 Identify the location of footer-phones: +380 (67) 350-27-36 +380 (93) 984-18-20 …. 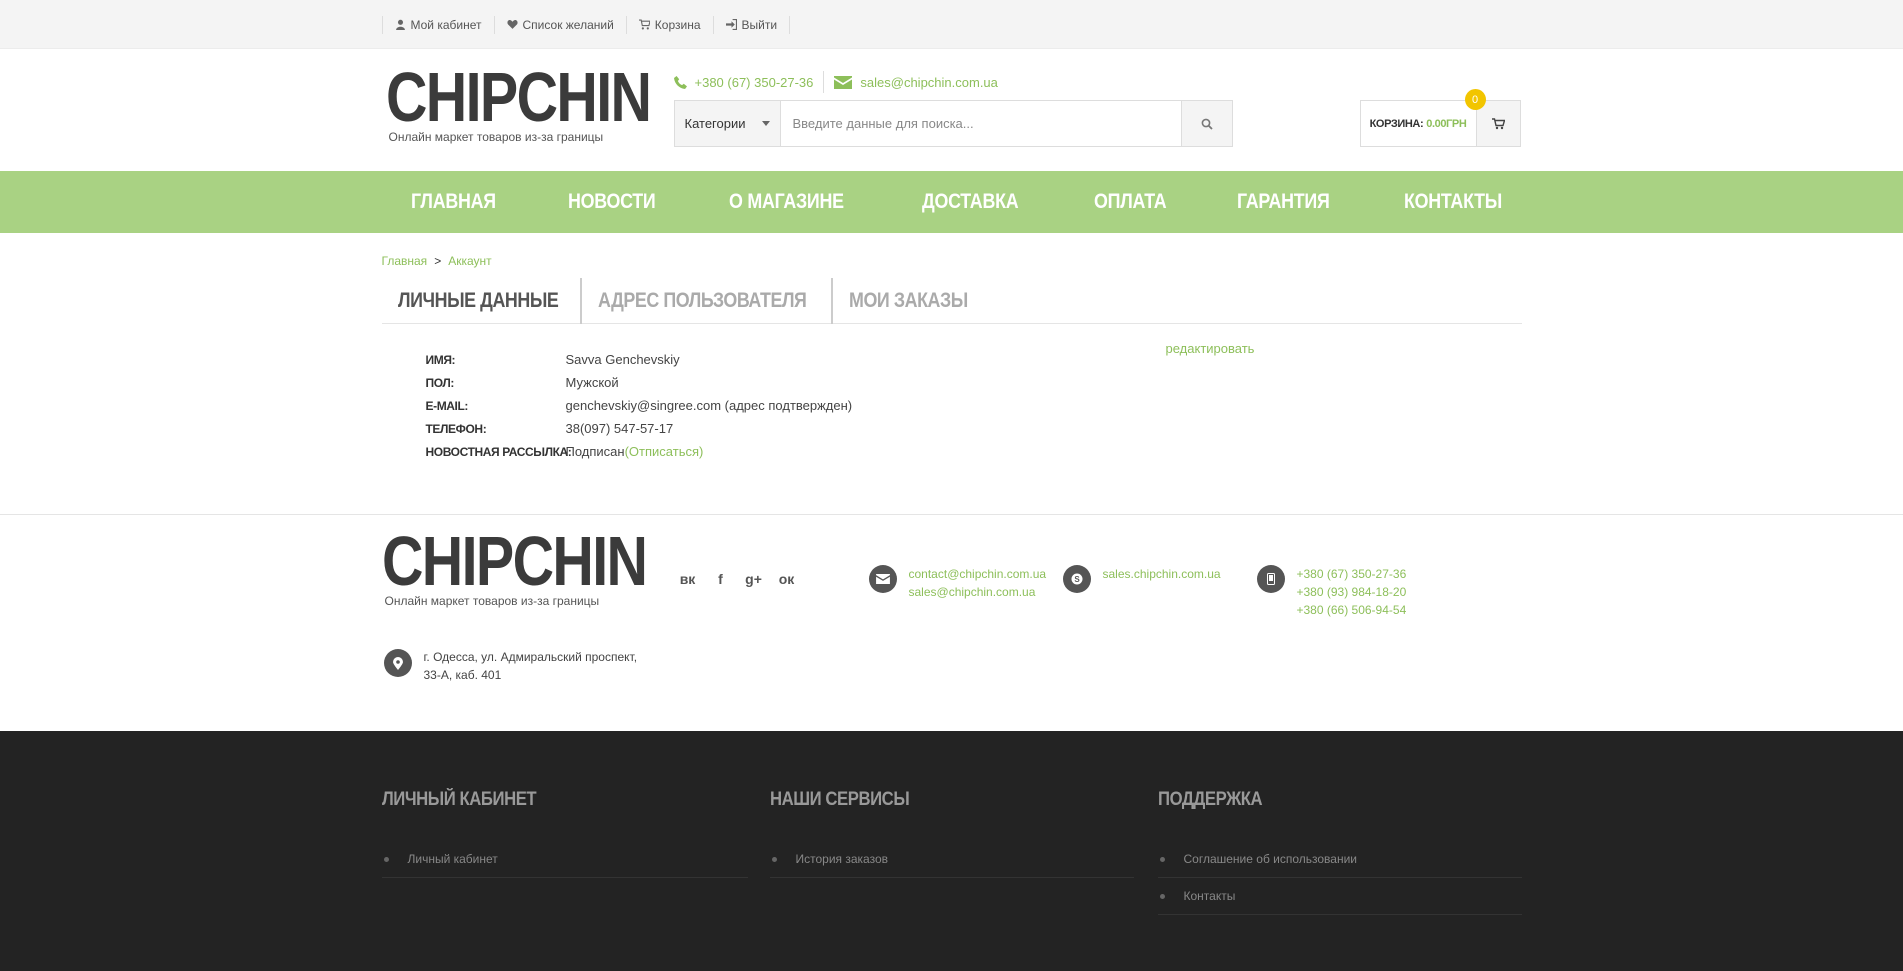
(1331, 592).